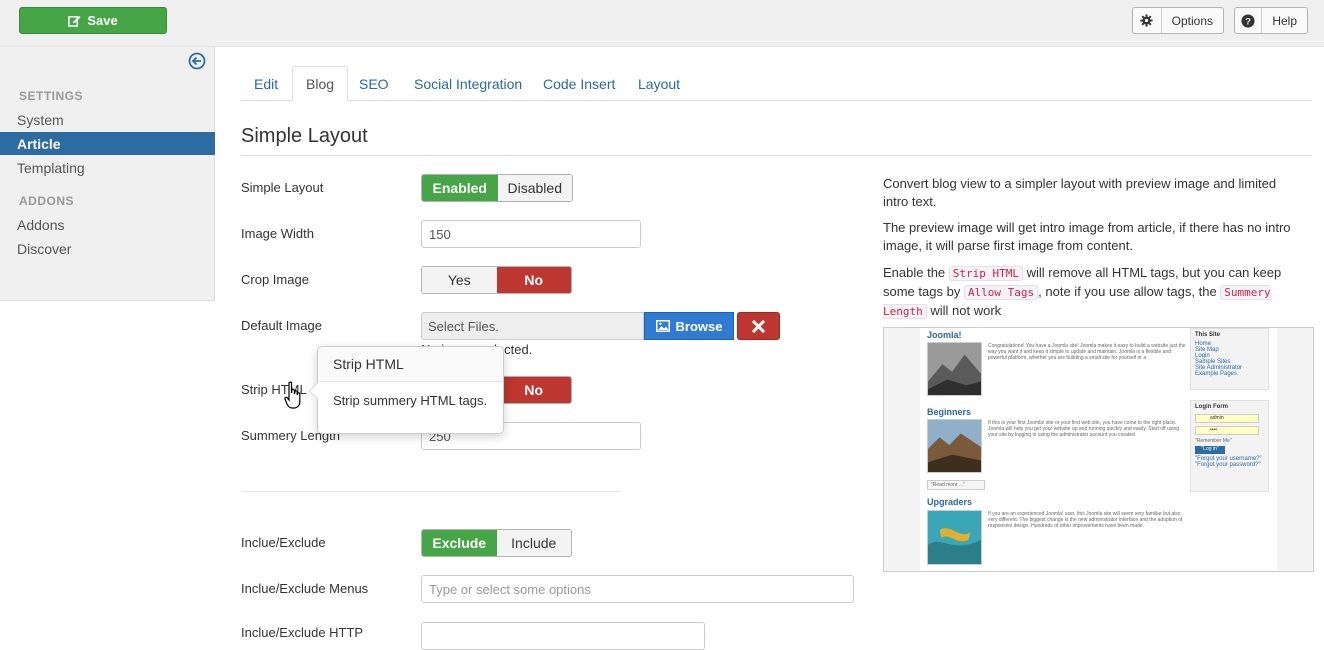 The image size is (1324, 650). I want to click on disabled-option: Disabled, so click(534, 188).